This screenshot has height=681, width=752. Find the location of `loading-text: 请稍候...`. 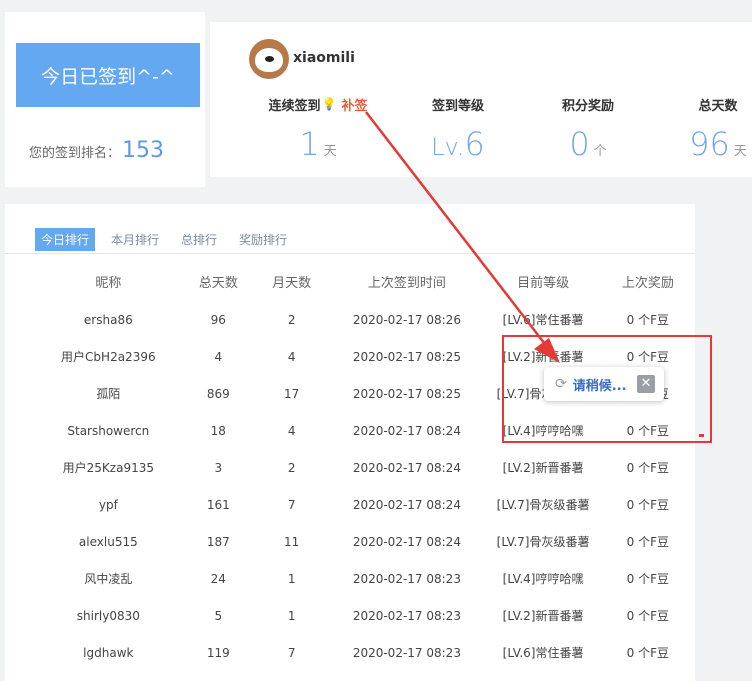

loading-text: 请稍候... is located at coordinates (599, 386).